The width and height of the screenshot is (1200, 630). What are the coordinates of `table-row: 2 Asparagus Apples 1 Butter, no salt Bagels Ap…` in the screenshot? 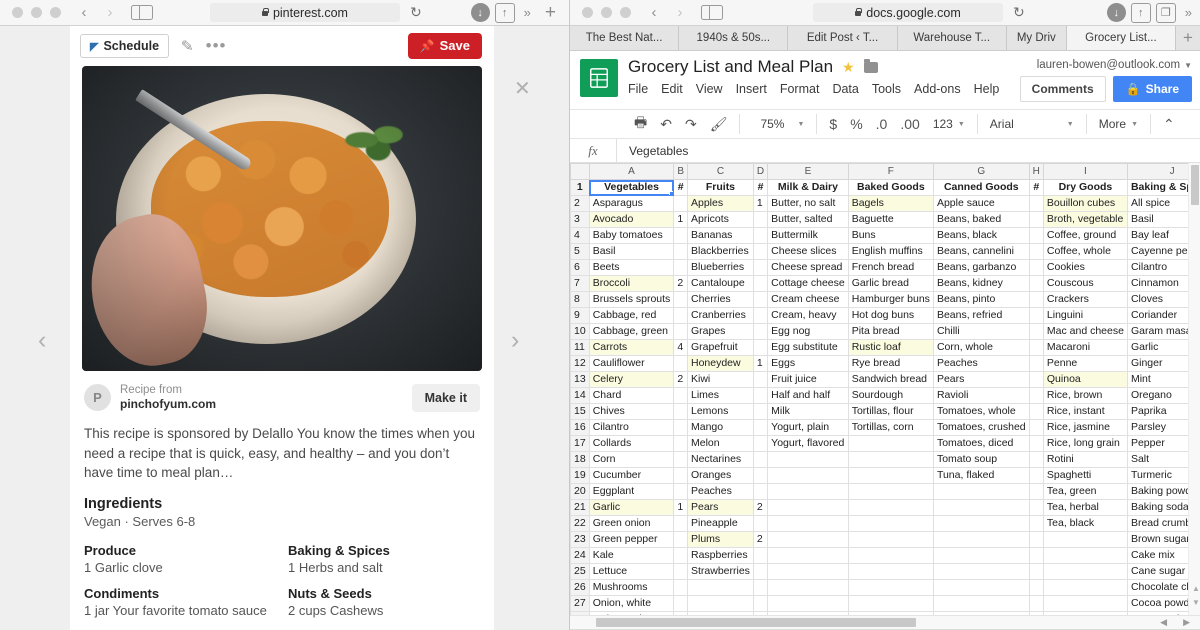 It's located at (885, 203).